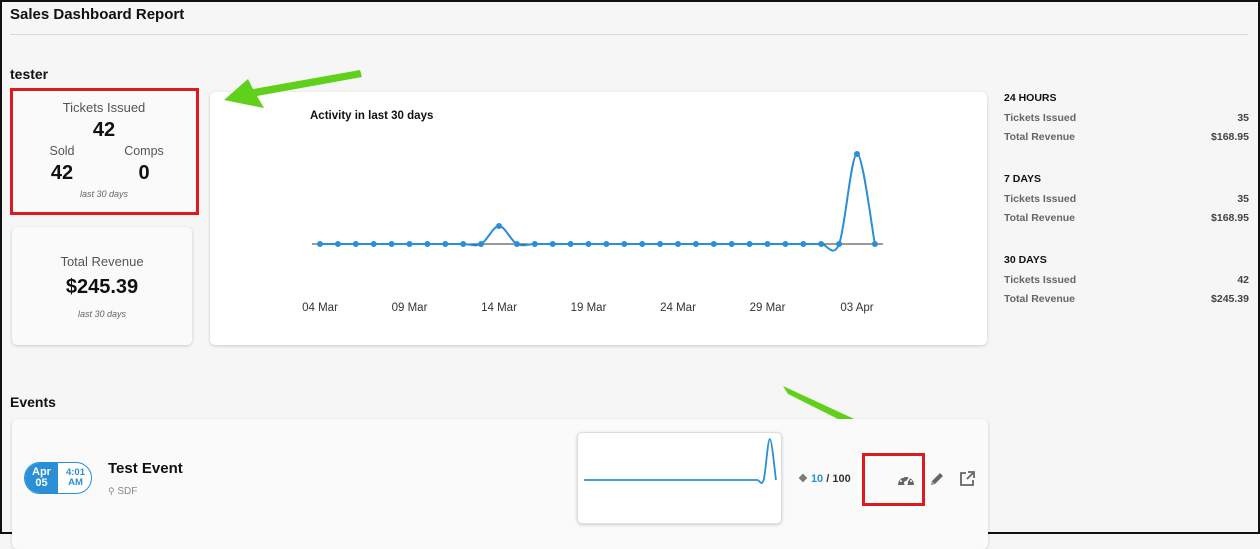 The height and width of the screenshot is (549, 1260). I want to click on event-date-badge: Apr 05 4:01 AM, so click(58, 478).